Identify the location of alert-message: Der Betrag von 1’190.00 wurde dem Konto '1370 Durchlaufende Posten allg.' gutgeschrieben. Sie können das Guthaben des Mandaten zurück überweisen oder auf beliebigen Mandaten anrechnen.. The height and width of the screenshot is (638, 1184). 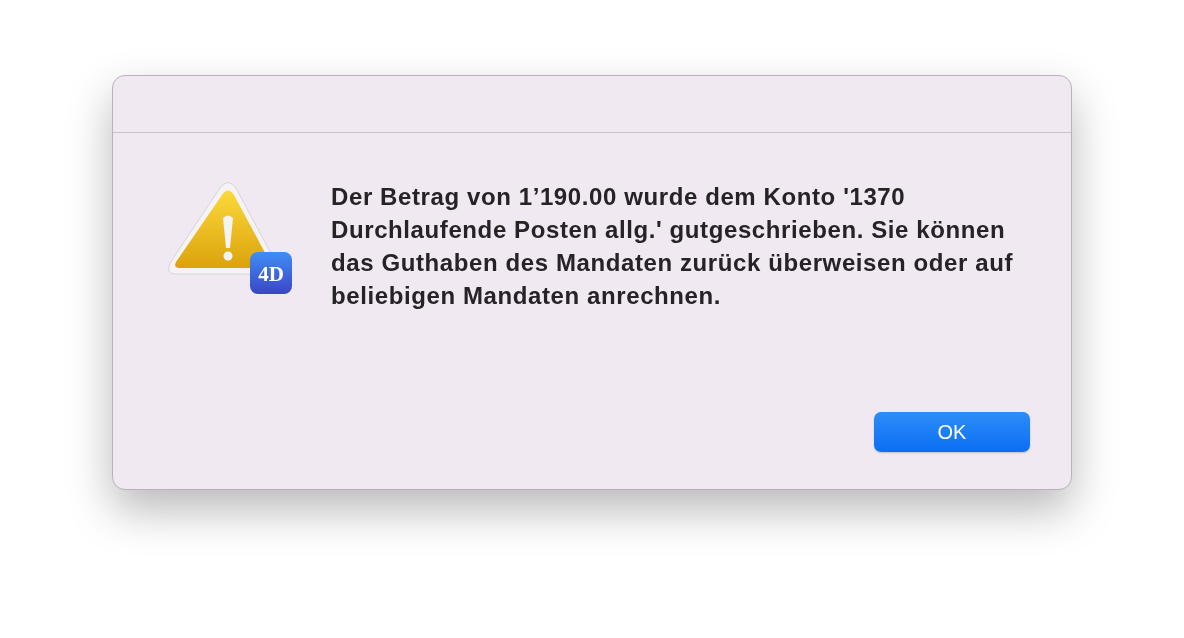
(672, 246).